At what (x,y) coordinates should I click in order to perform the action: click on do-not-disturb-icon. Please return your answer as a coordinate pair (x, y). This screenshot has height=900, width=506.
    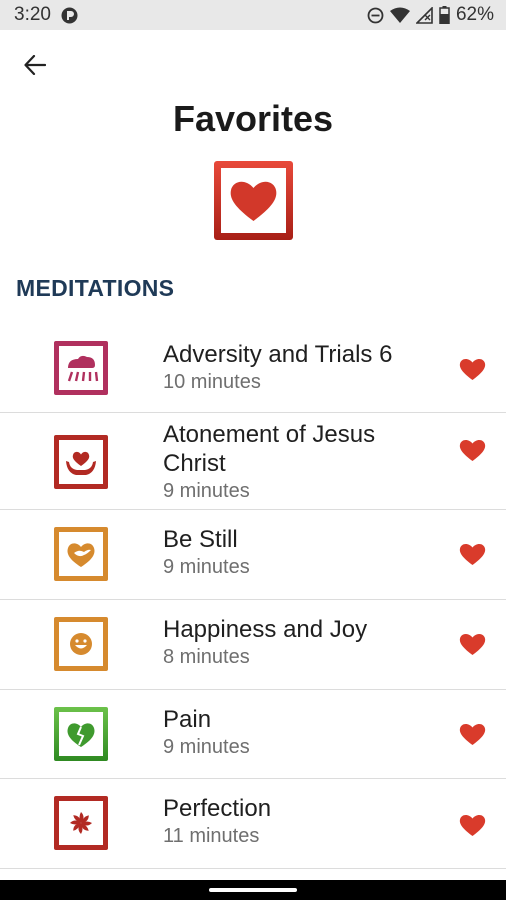
    Looking at the image, I should click on (375, 15).